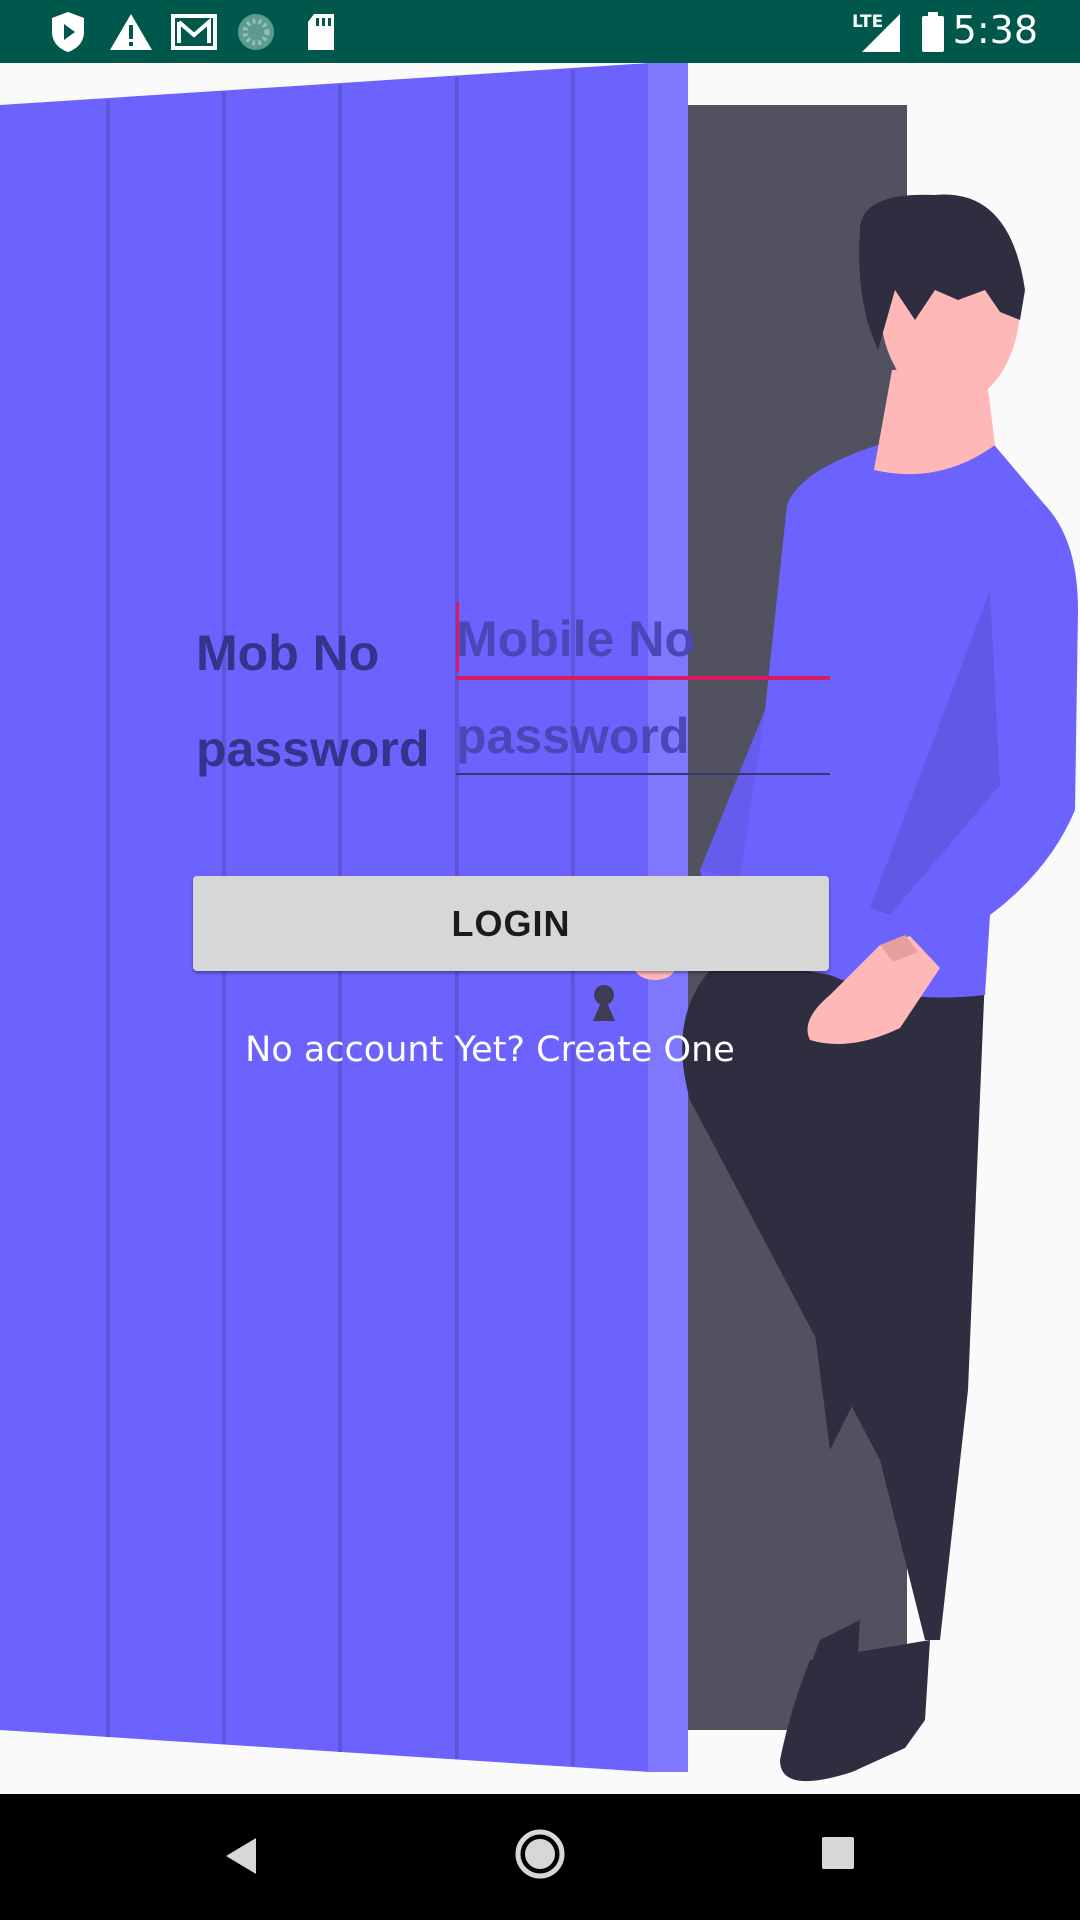  Describe the element at coordinates (643, 774) in the screenshot. I see `password-input-underline` at that location.